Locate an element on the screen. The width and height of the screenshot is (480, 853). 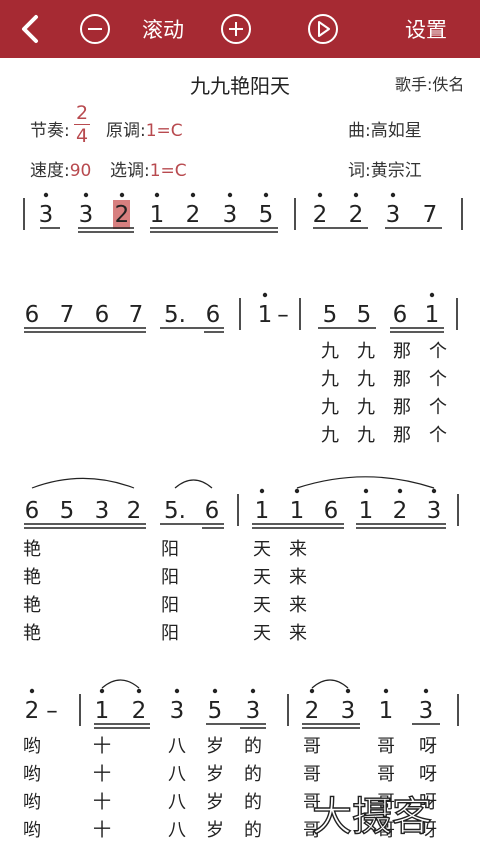
lyric-char: 哟 is located at coordinates (32, 830).